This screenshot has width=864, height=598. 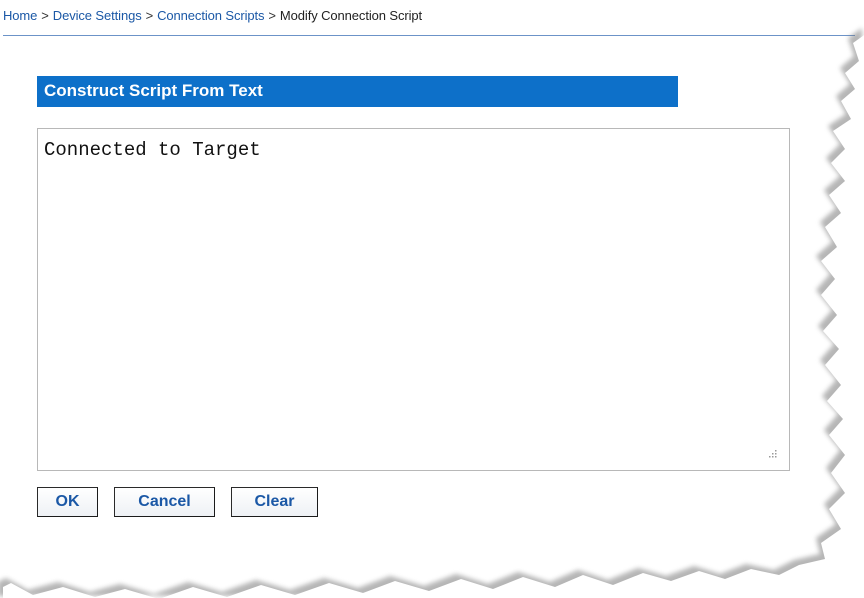 What do you see at coordinates (274, 502) in the screenshot?
I see `clear-button: Clear` at bounding box center [274, 502].